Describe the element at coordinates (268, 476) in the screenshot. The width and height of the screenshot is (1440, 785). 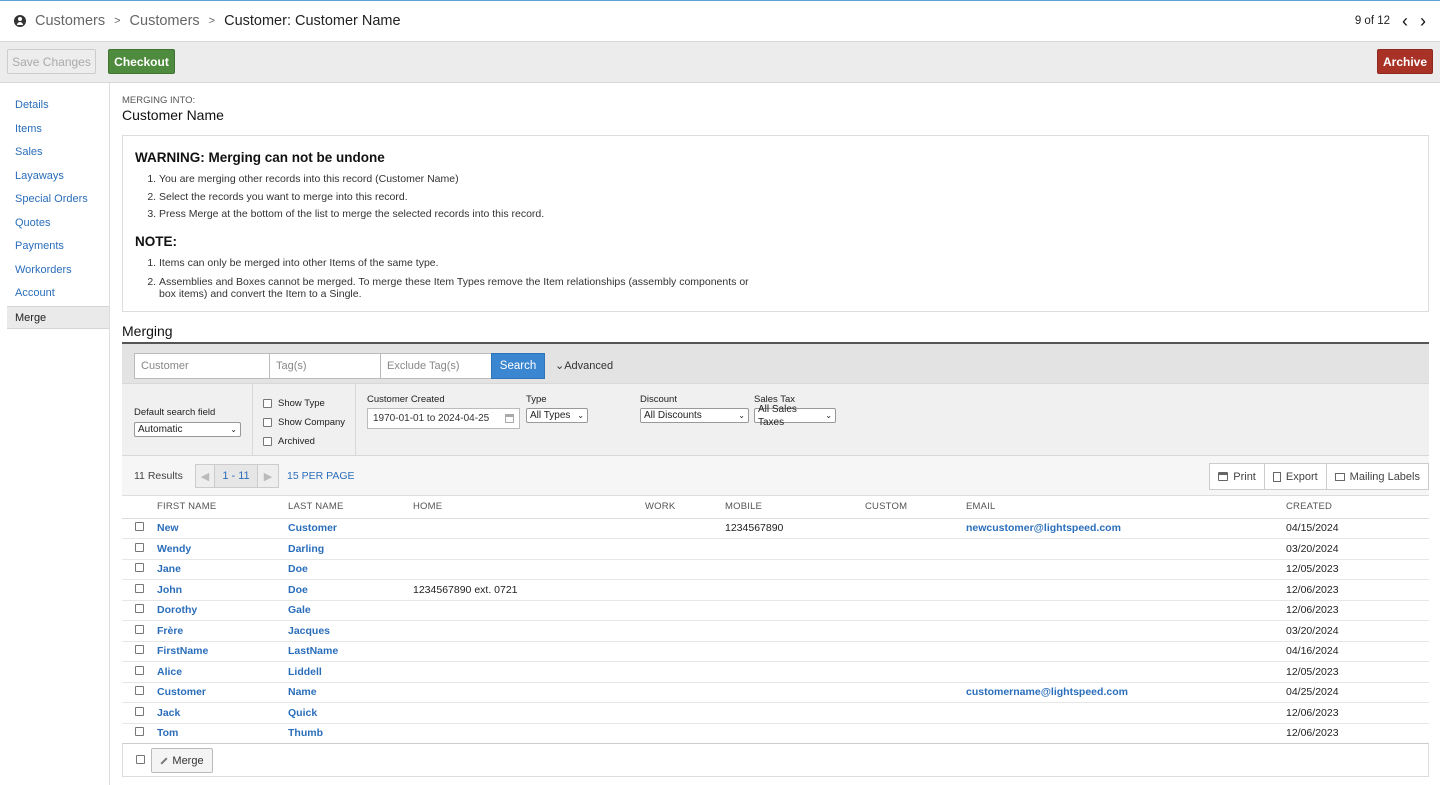
I see `next-page-icon: ▶` at that location.